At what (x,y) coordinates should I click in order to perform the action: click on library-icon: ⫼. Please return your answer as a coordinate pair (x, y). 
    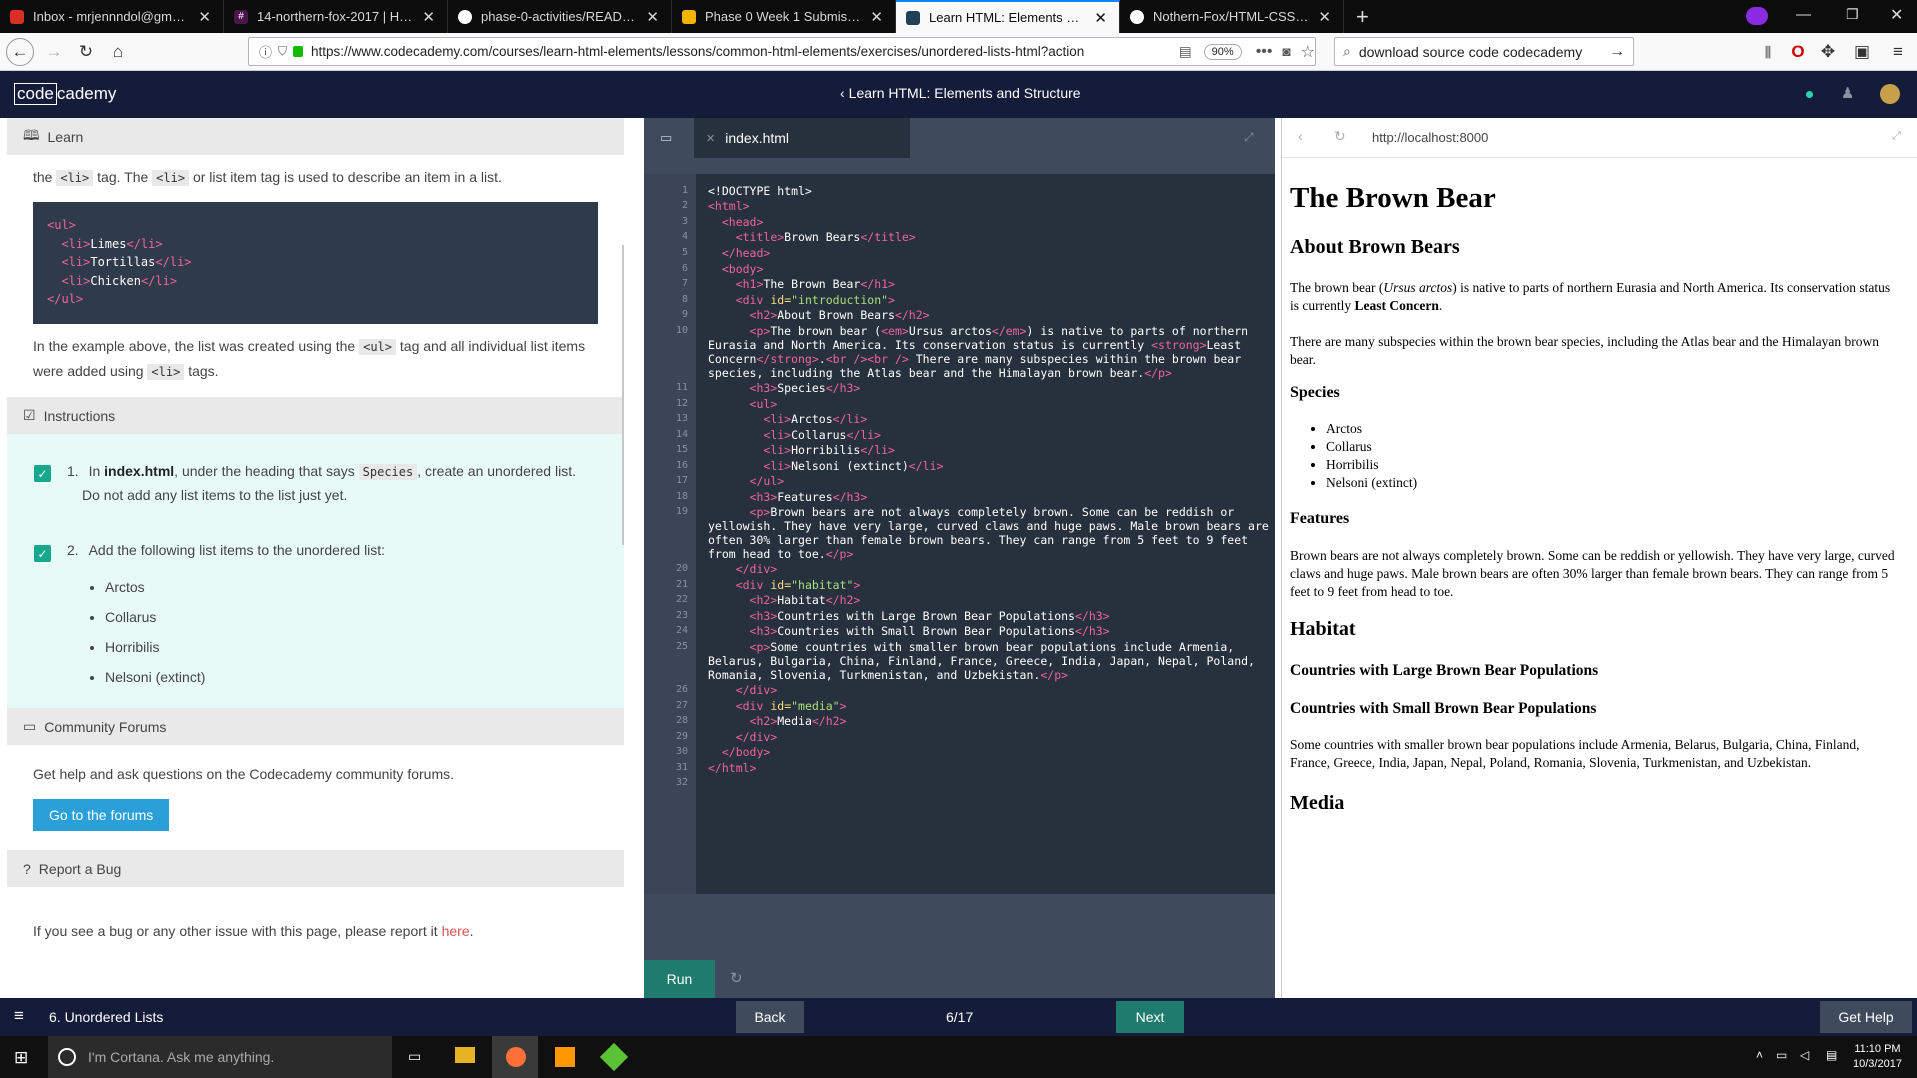
    Looking at the image, I should click on (1768, 52).